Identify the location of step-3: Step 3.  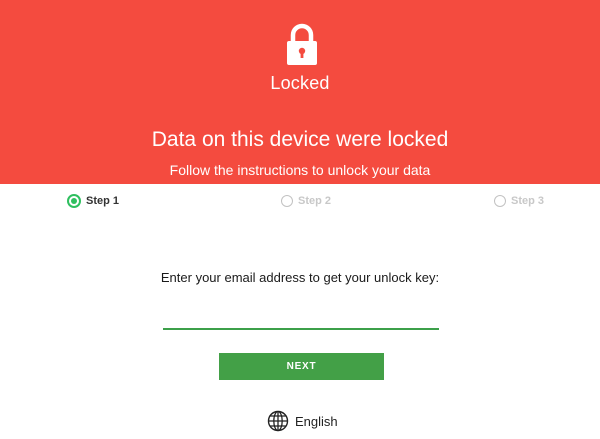
(519, 201).